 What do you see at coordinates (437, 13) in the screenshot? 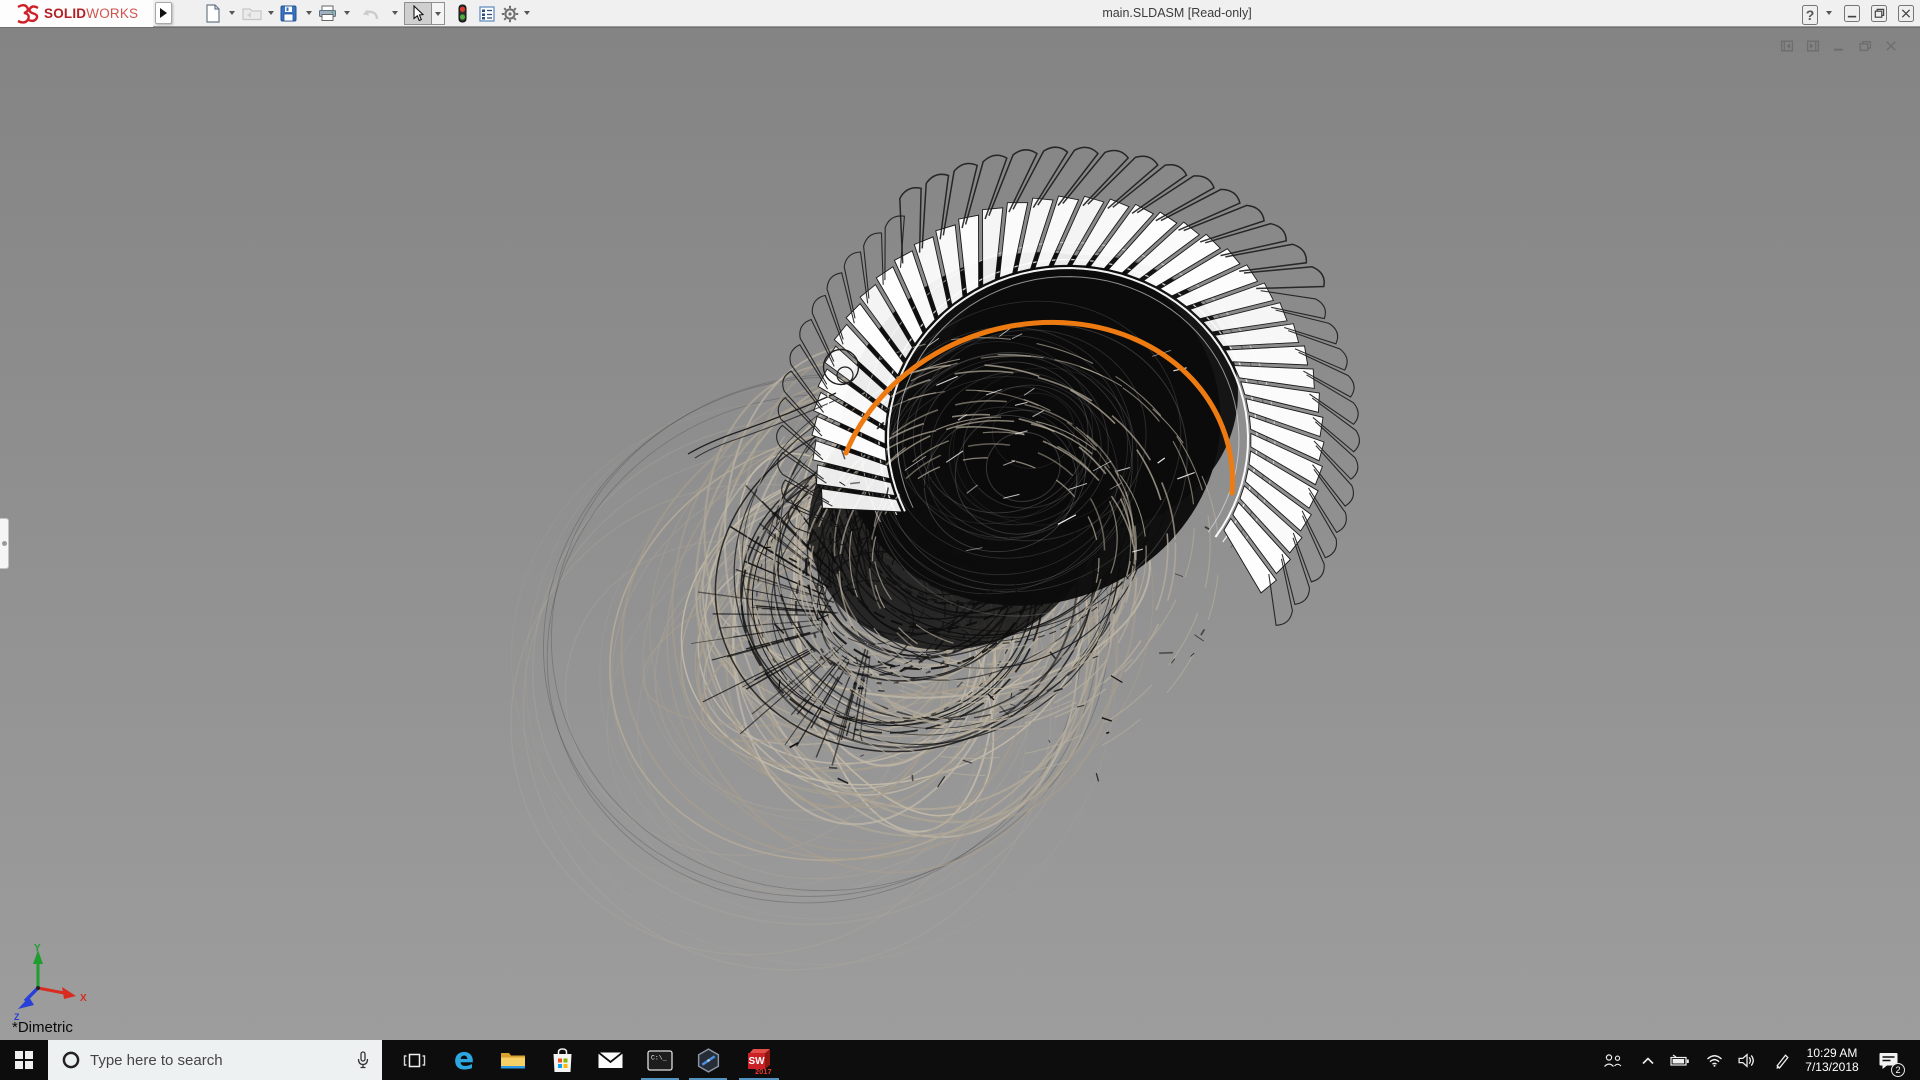
I see `select-caret-icon` at bounding box center [437, 13].